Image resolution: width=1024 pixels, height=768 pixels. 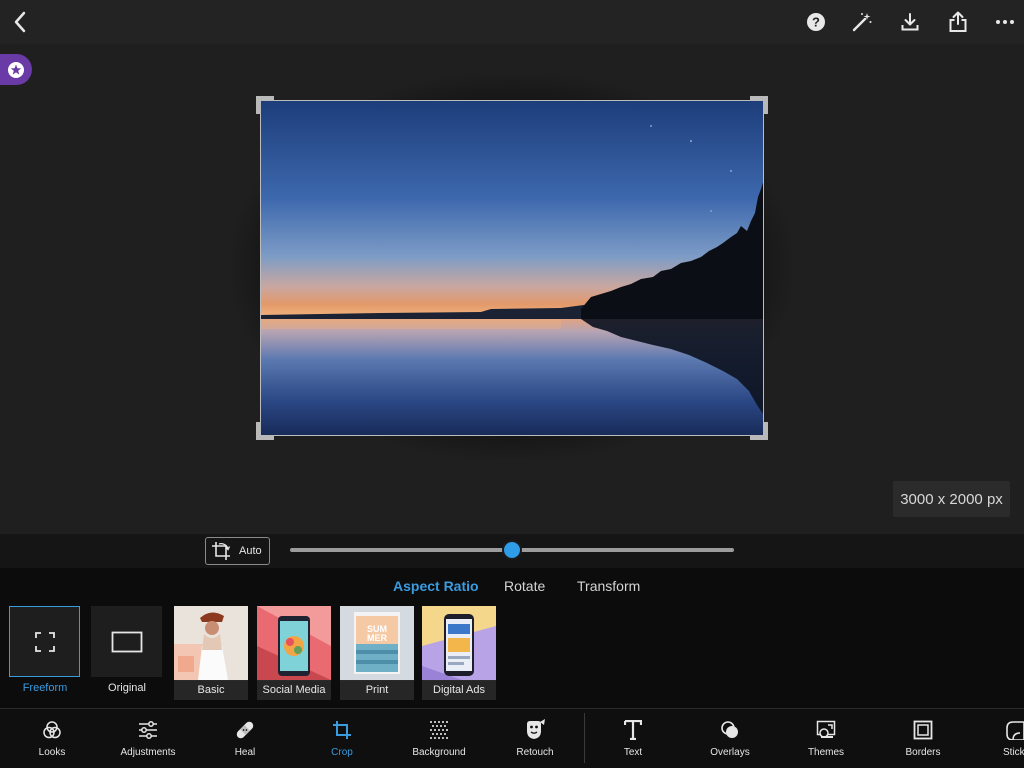 What do you see at coordinates (436, 586) in the screenshot?
I see `tab-aspect-ratio: Aspect Ratio` at bounding box center [436, 586].